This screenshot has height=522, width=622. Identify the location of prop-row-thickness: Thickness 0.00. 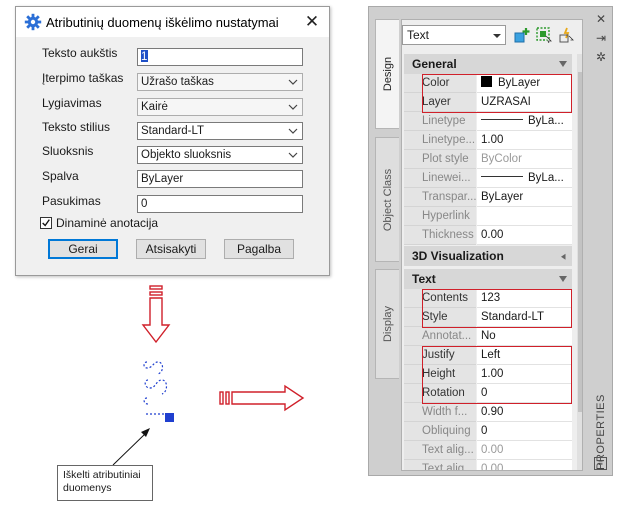
(488, 235).